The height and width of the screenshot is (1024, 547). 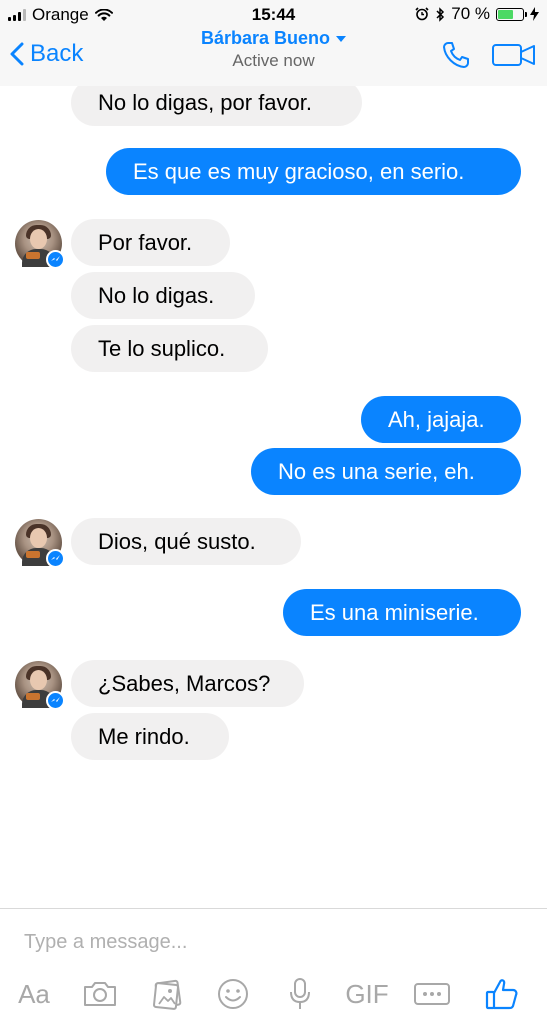 What do you see at coordinates (57, 53) in the screenshot?
I see `back-label: Back` at bounding box center [57, 53].